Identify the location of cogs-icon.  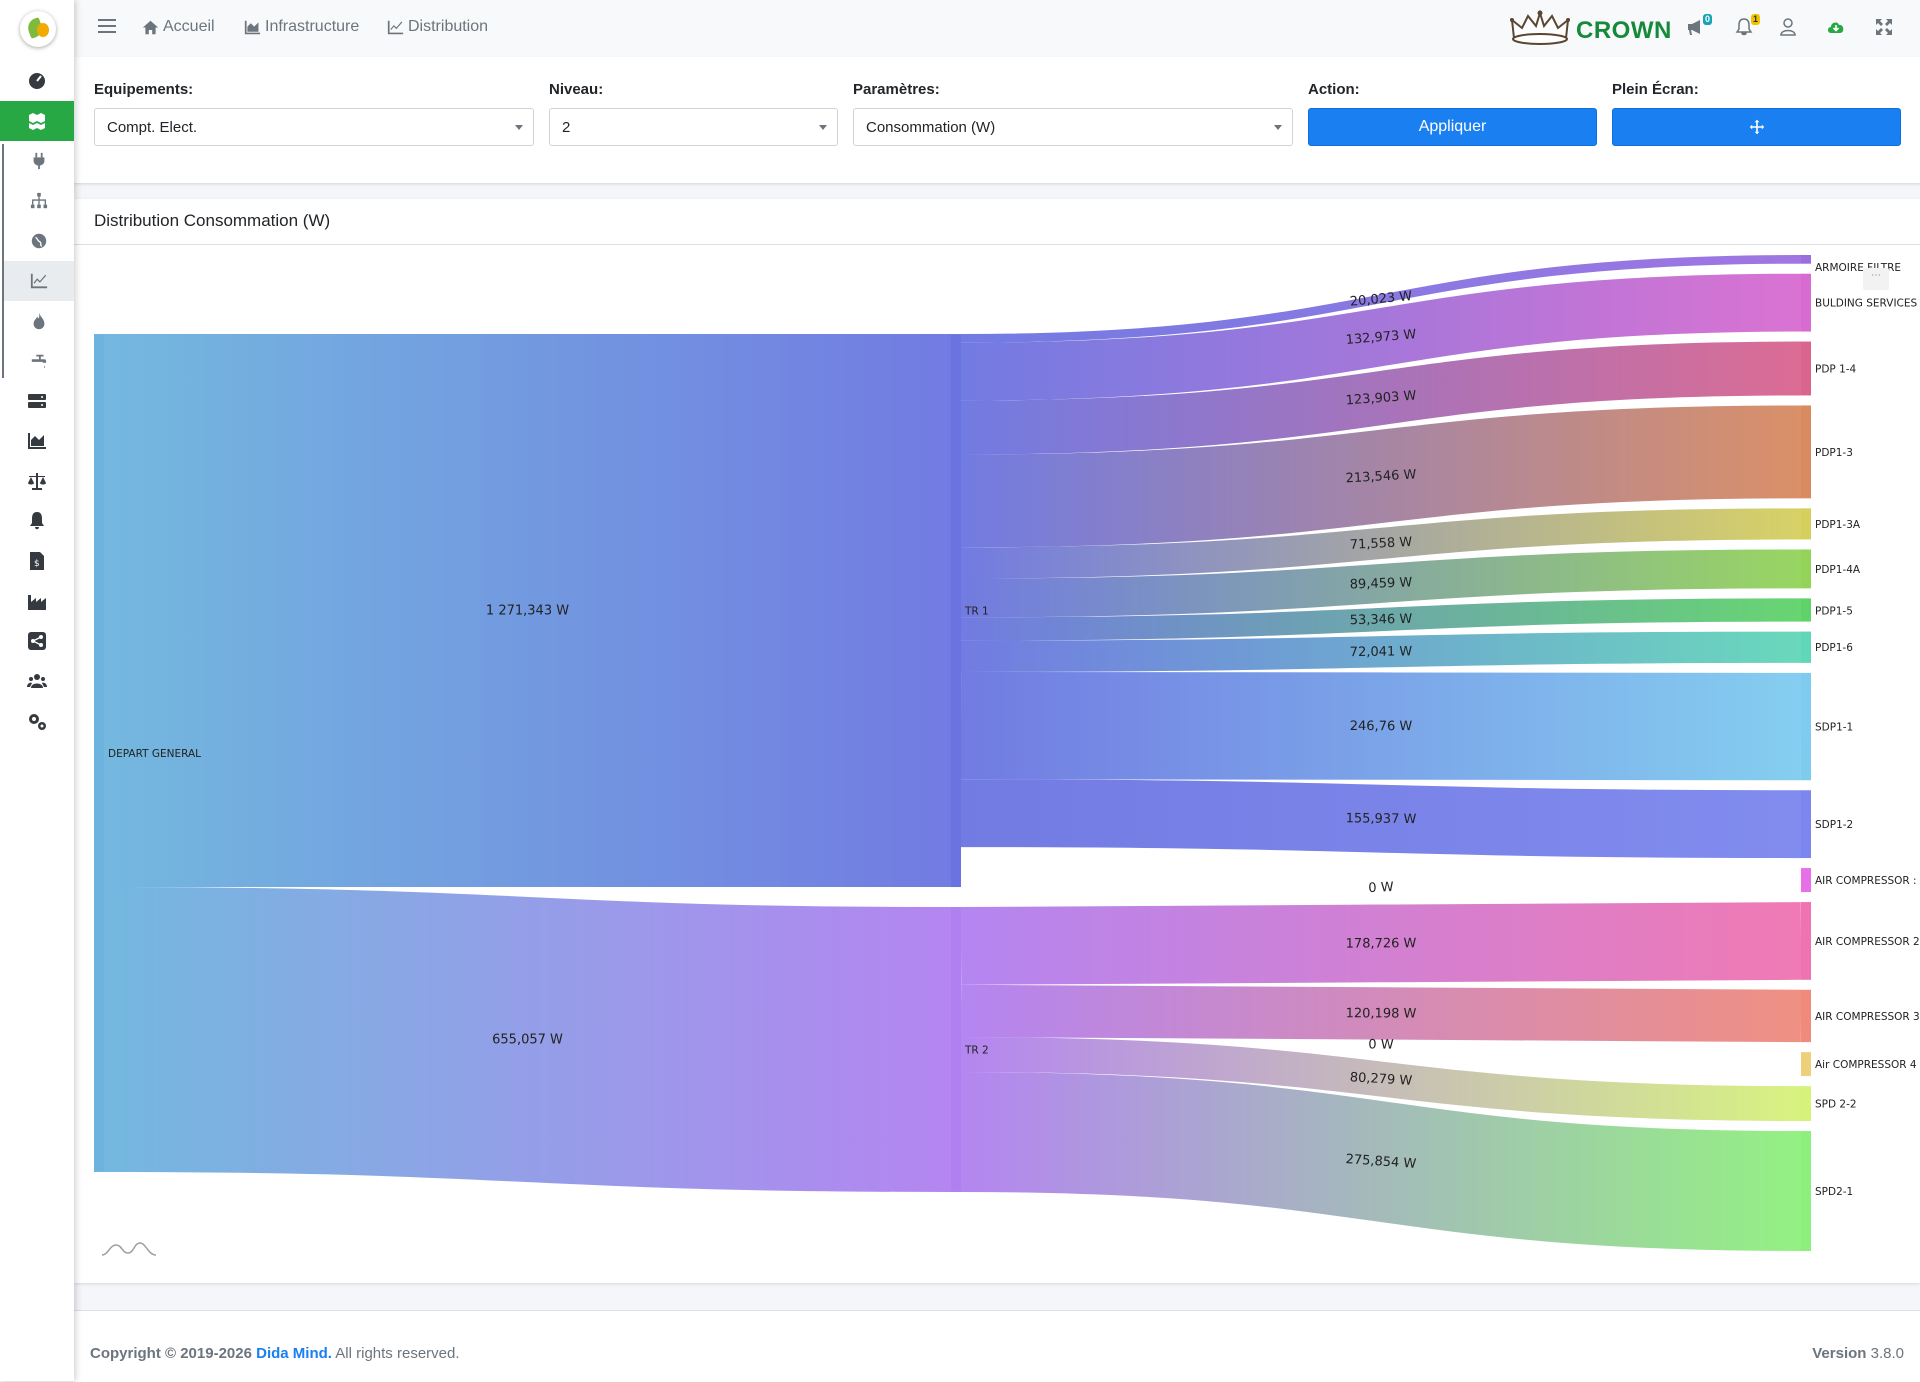
(37, 722).